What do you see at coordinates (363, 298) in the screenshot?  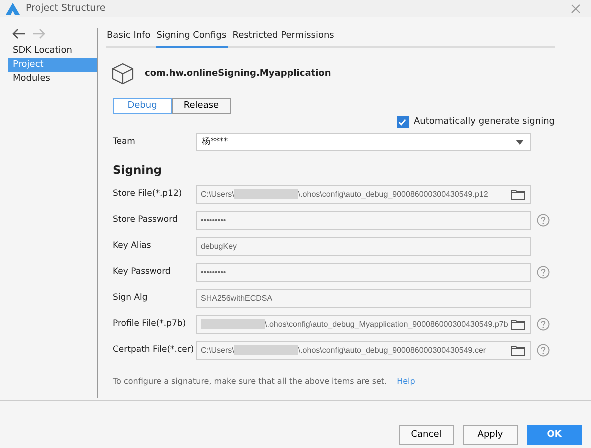 I see `input-field: SHA256withECDSA` at bounding box center [363, 298].